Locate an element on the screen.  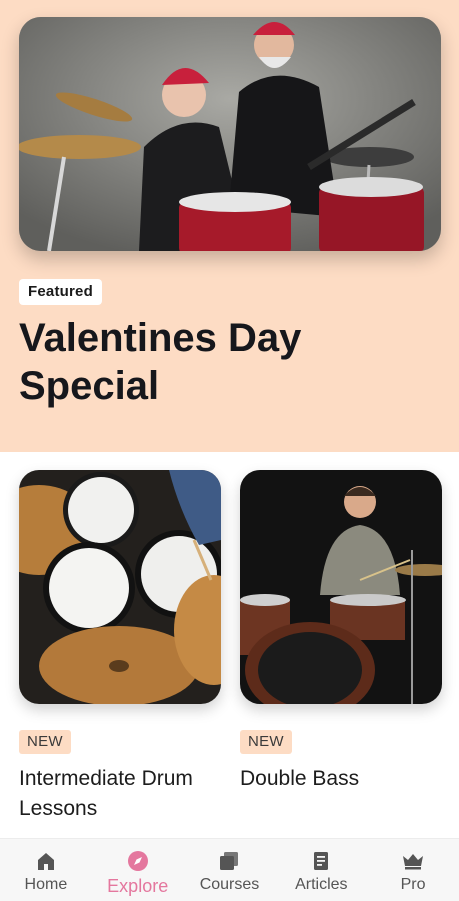
book-icon is located at coordinates (321, 861).